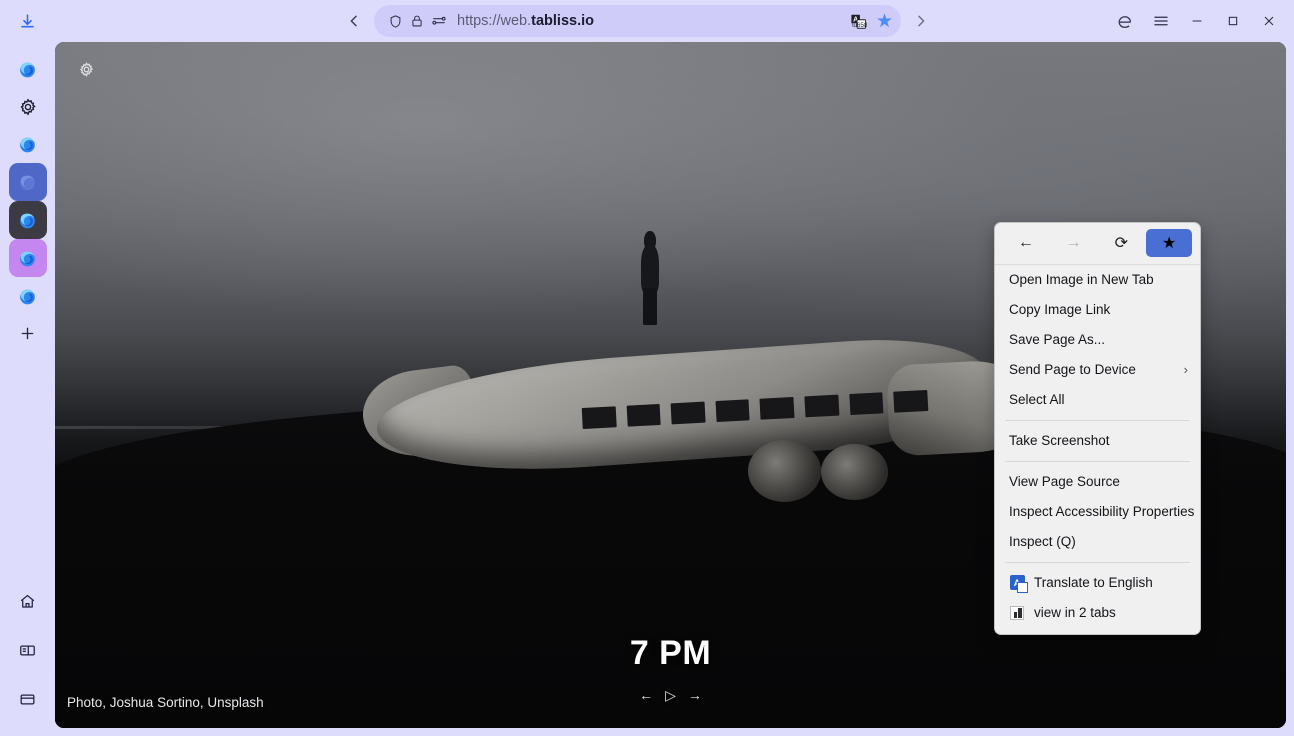  Describe the element at coordinates (563, 21) in the screenshot. I see `url-domain: tabliss.io` at that location.